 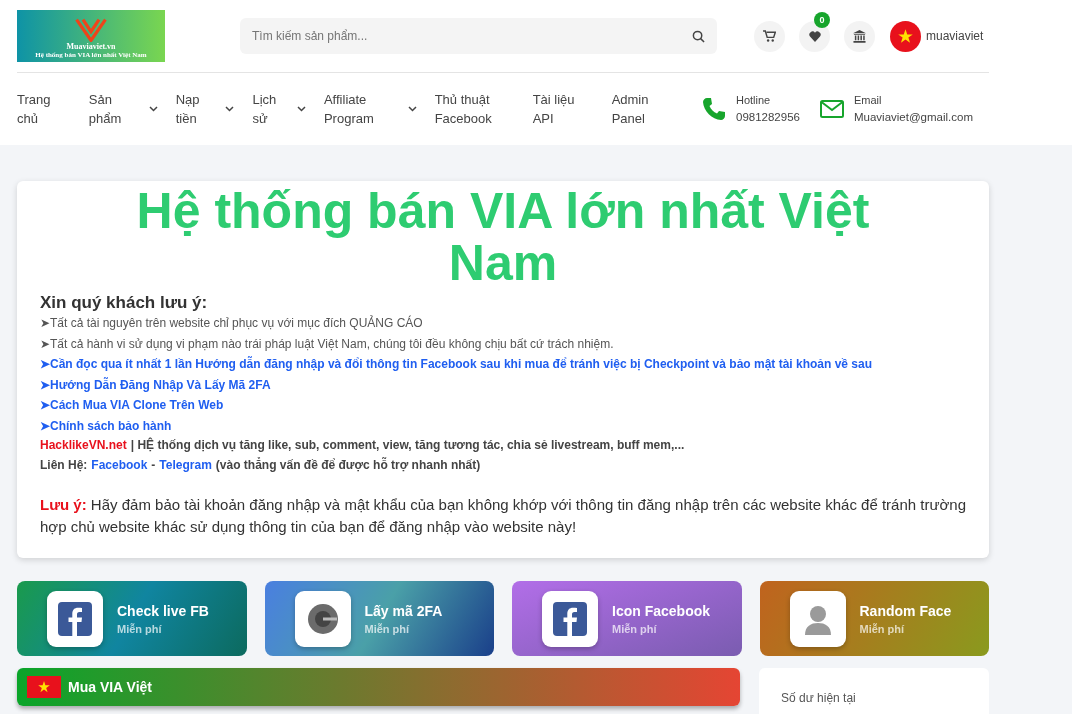 I want to click on bank-icon, so click(x=859, y=36).